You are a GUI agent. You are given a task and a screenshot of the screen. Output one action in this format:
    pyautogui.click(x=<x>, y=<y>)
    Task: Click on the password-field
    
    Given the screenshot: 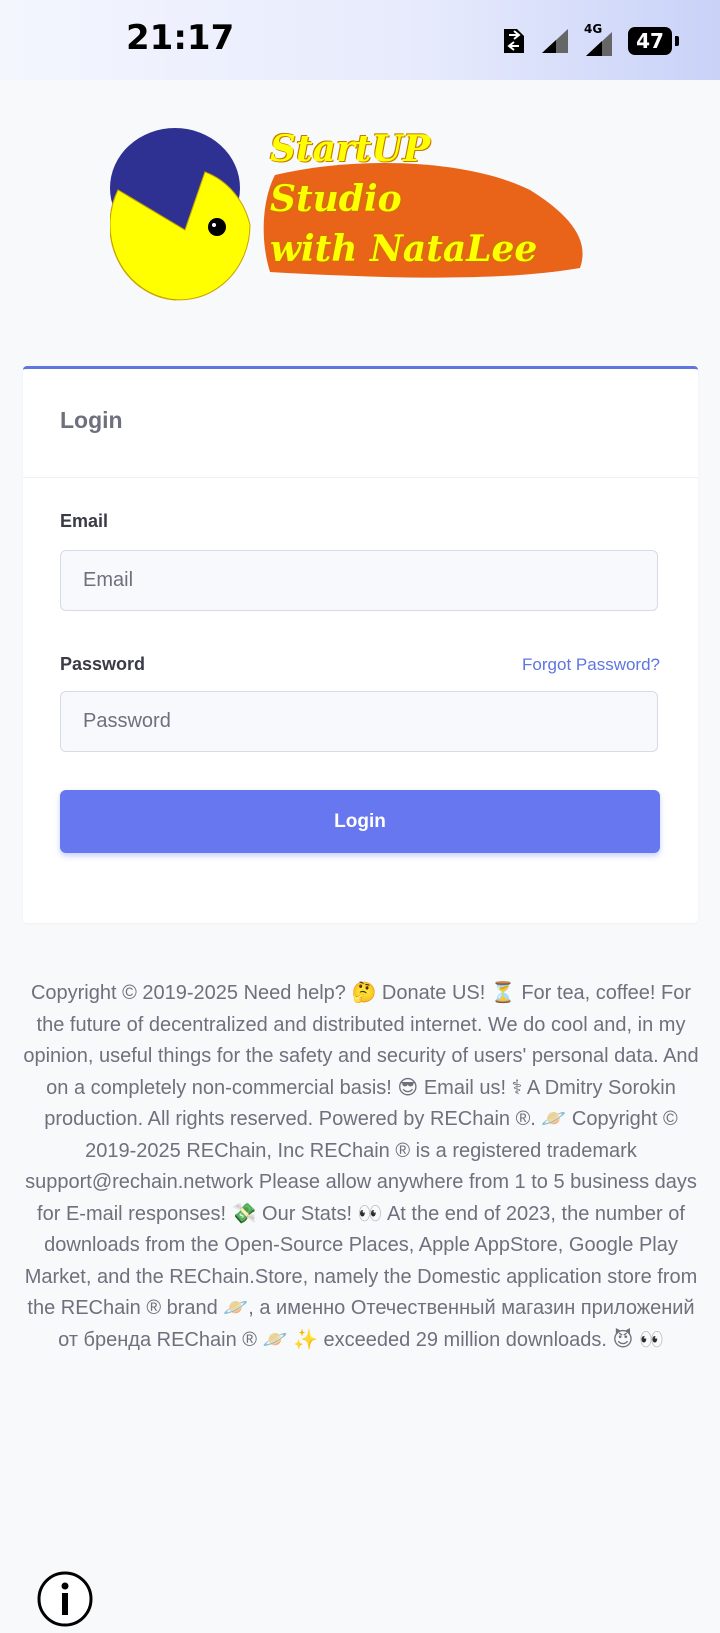 What is the action you would take?
    pyautogui.click(x=359, y=721)
    